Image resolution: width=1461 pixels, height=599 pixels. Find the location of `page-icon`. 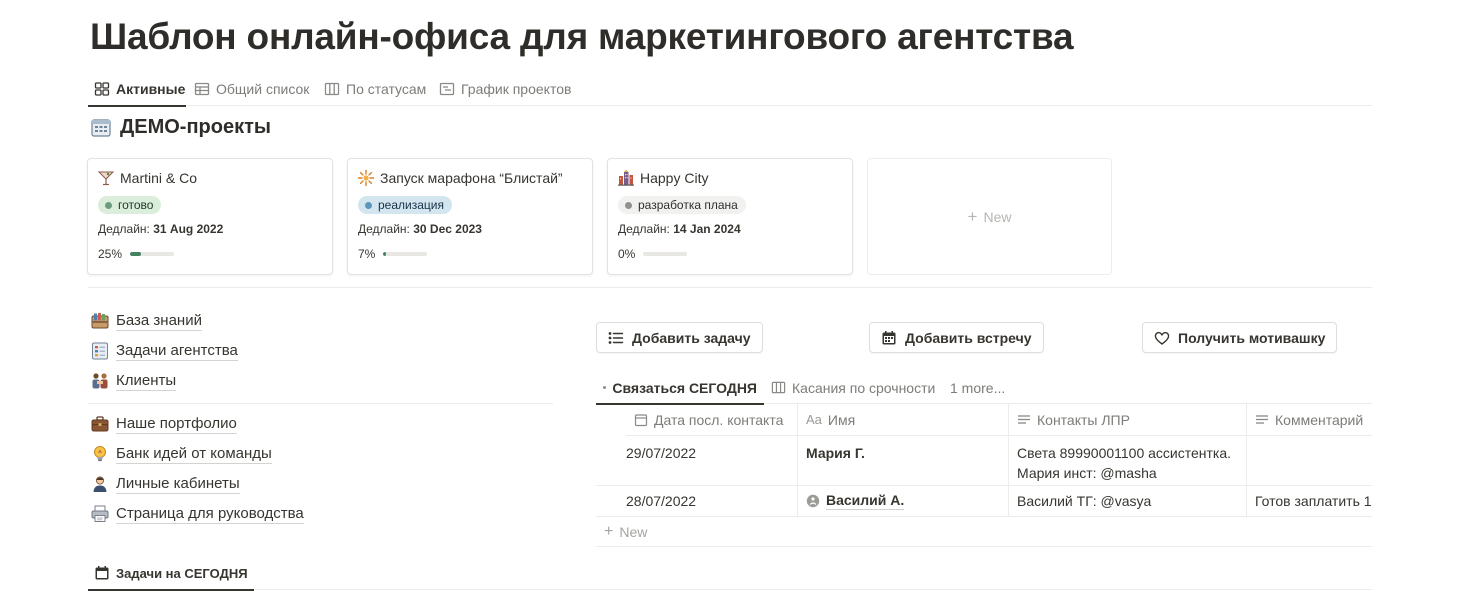

page-icon is located at coordinates (813, 500).